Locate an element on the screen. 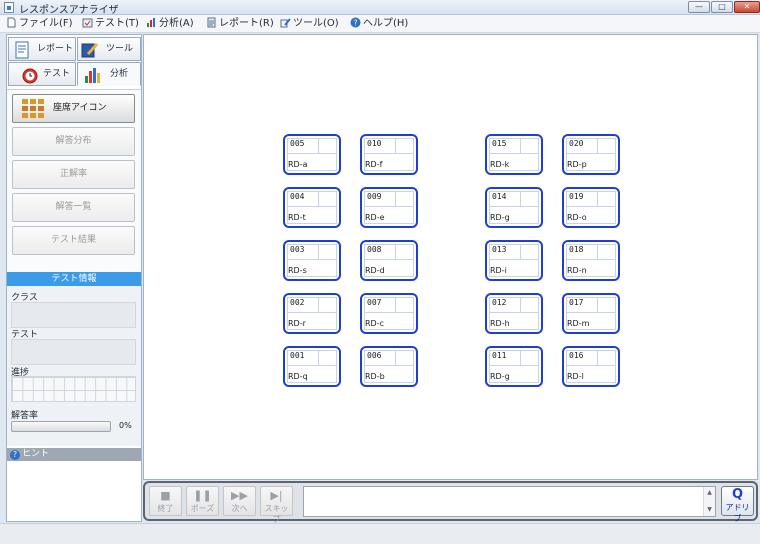 Image resolution: width=760 pixels, height=544 pixels. seat-card: 011 RD-g is located at coordinates (514, 366).